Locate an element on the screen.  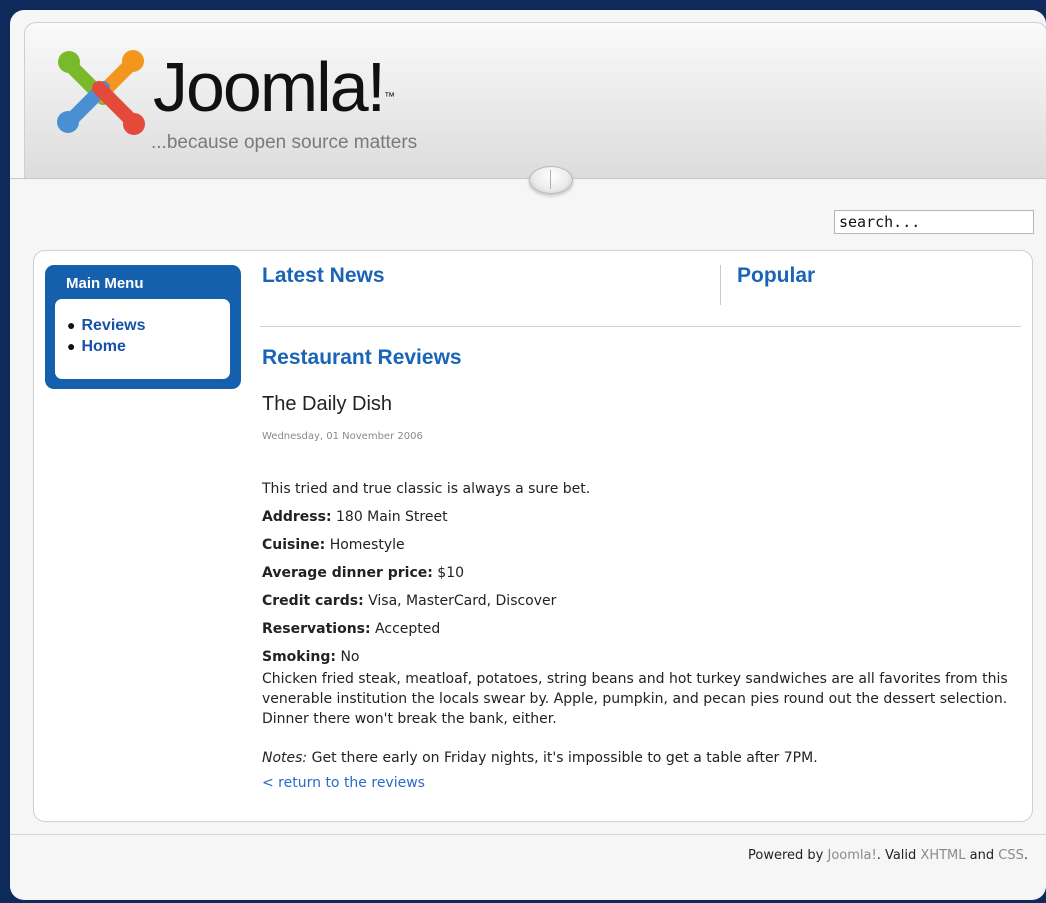
footer-xhtml-link: XHTML is located at coordinates (942, 855).